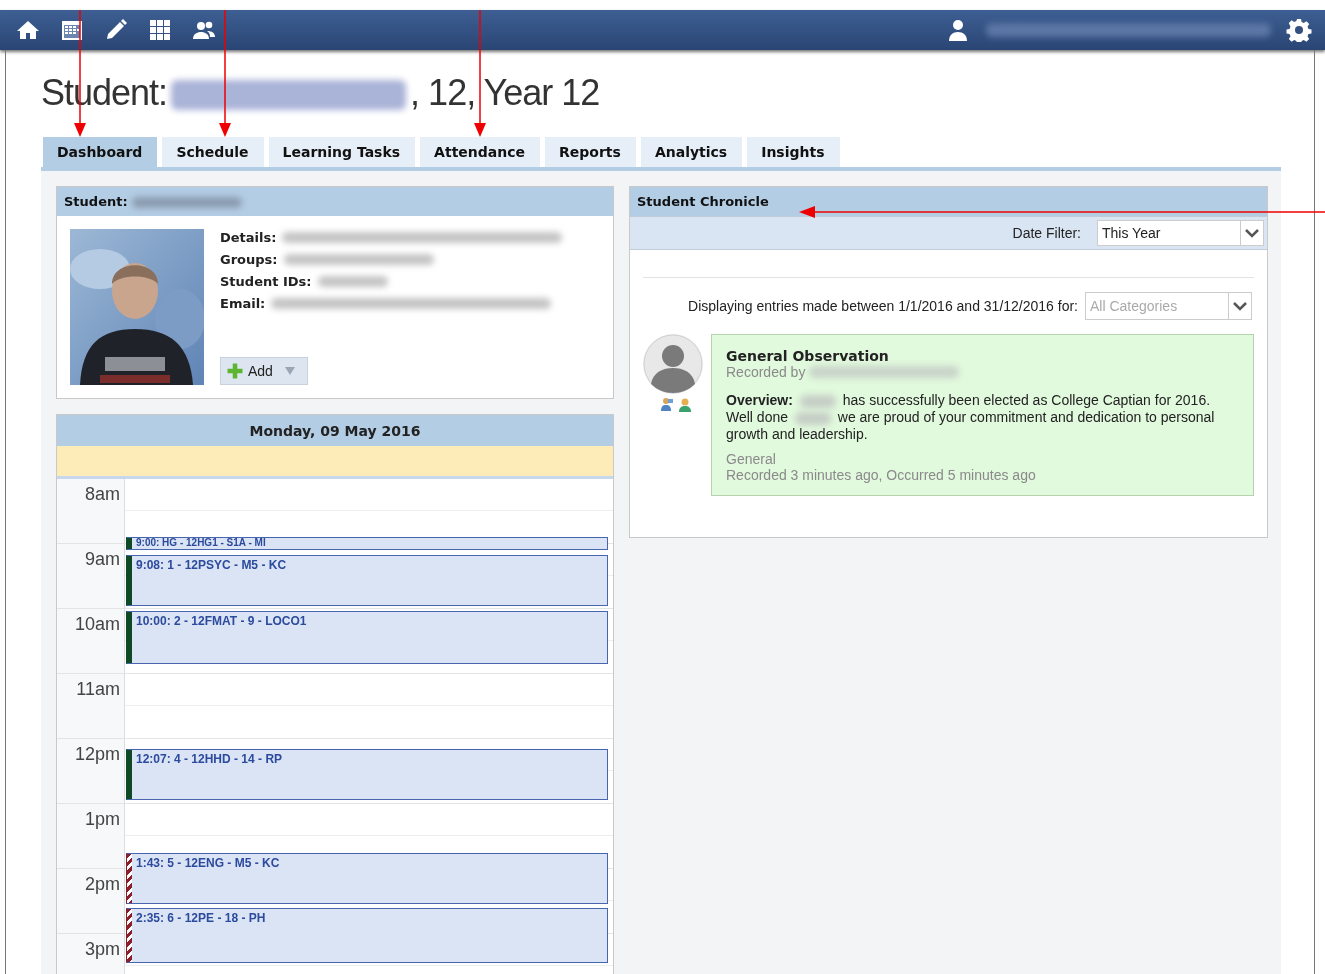 The image size is (1325, 974). What do you see at coordinates (367, 878) in the screenshot?
I see `calendar-event: 1:43: 5 - 12ENG - M5 - KC` at bounding box center [367, 878].